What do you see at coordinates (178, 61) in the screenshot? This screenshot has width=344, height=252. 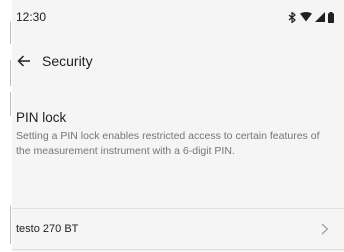 I see `app-bar: Security` at bounding box center [178, 61].